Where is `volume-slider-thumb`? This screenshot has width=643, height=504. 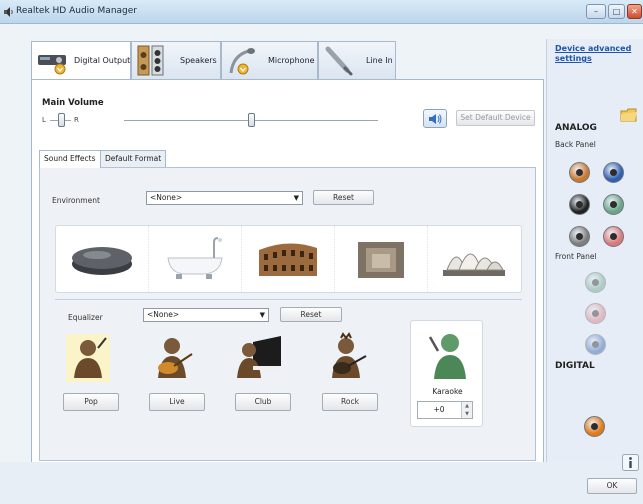
volume-slider-thumb is located at coordinates (251, 120).